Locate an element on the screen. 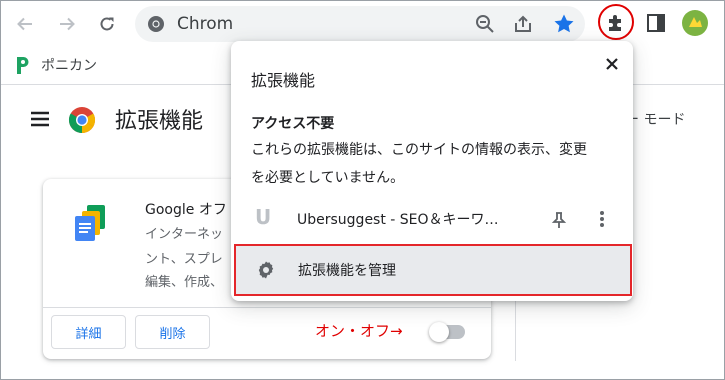 Image resolution: width=725 pixels, height=380 pixels. bookmark-label: ポニカン is located at coordinates (69, 66).